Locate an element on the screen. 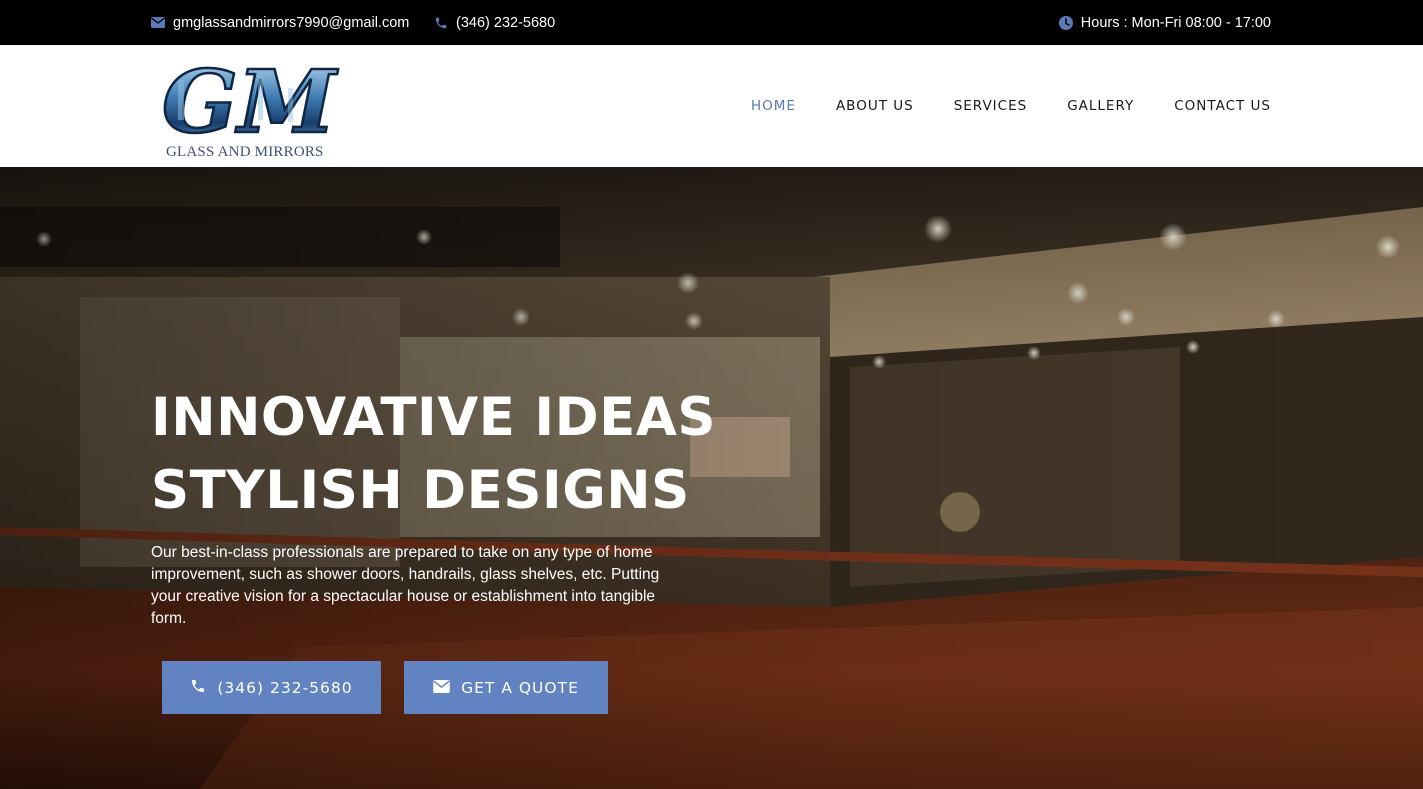  topbar-phone: (346) 232-5680 is located at coordinates (494, 22).